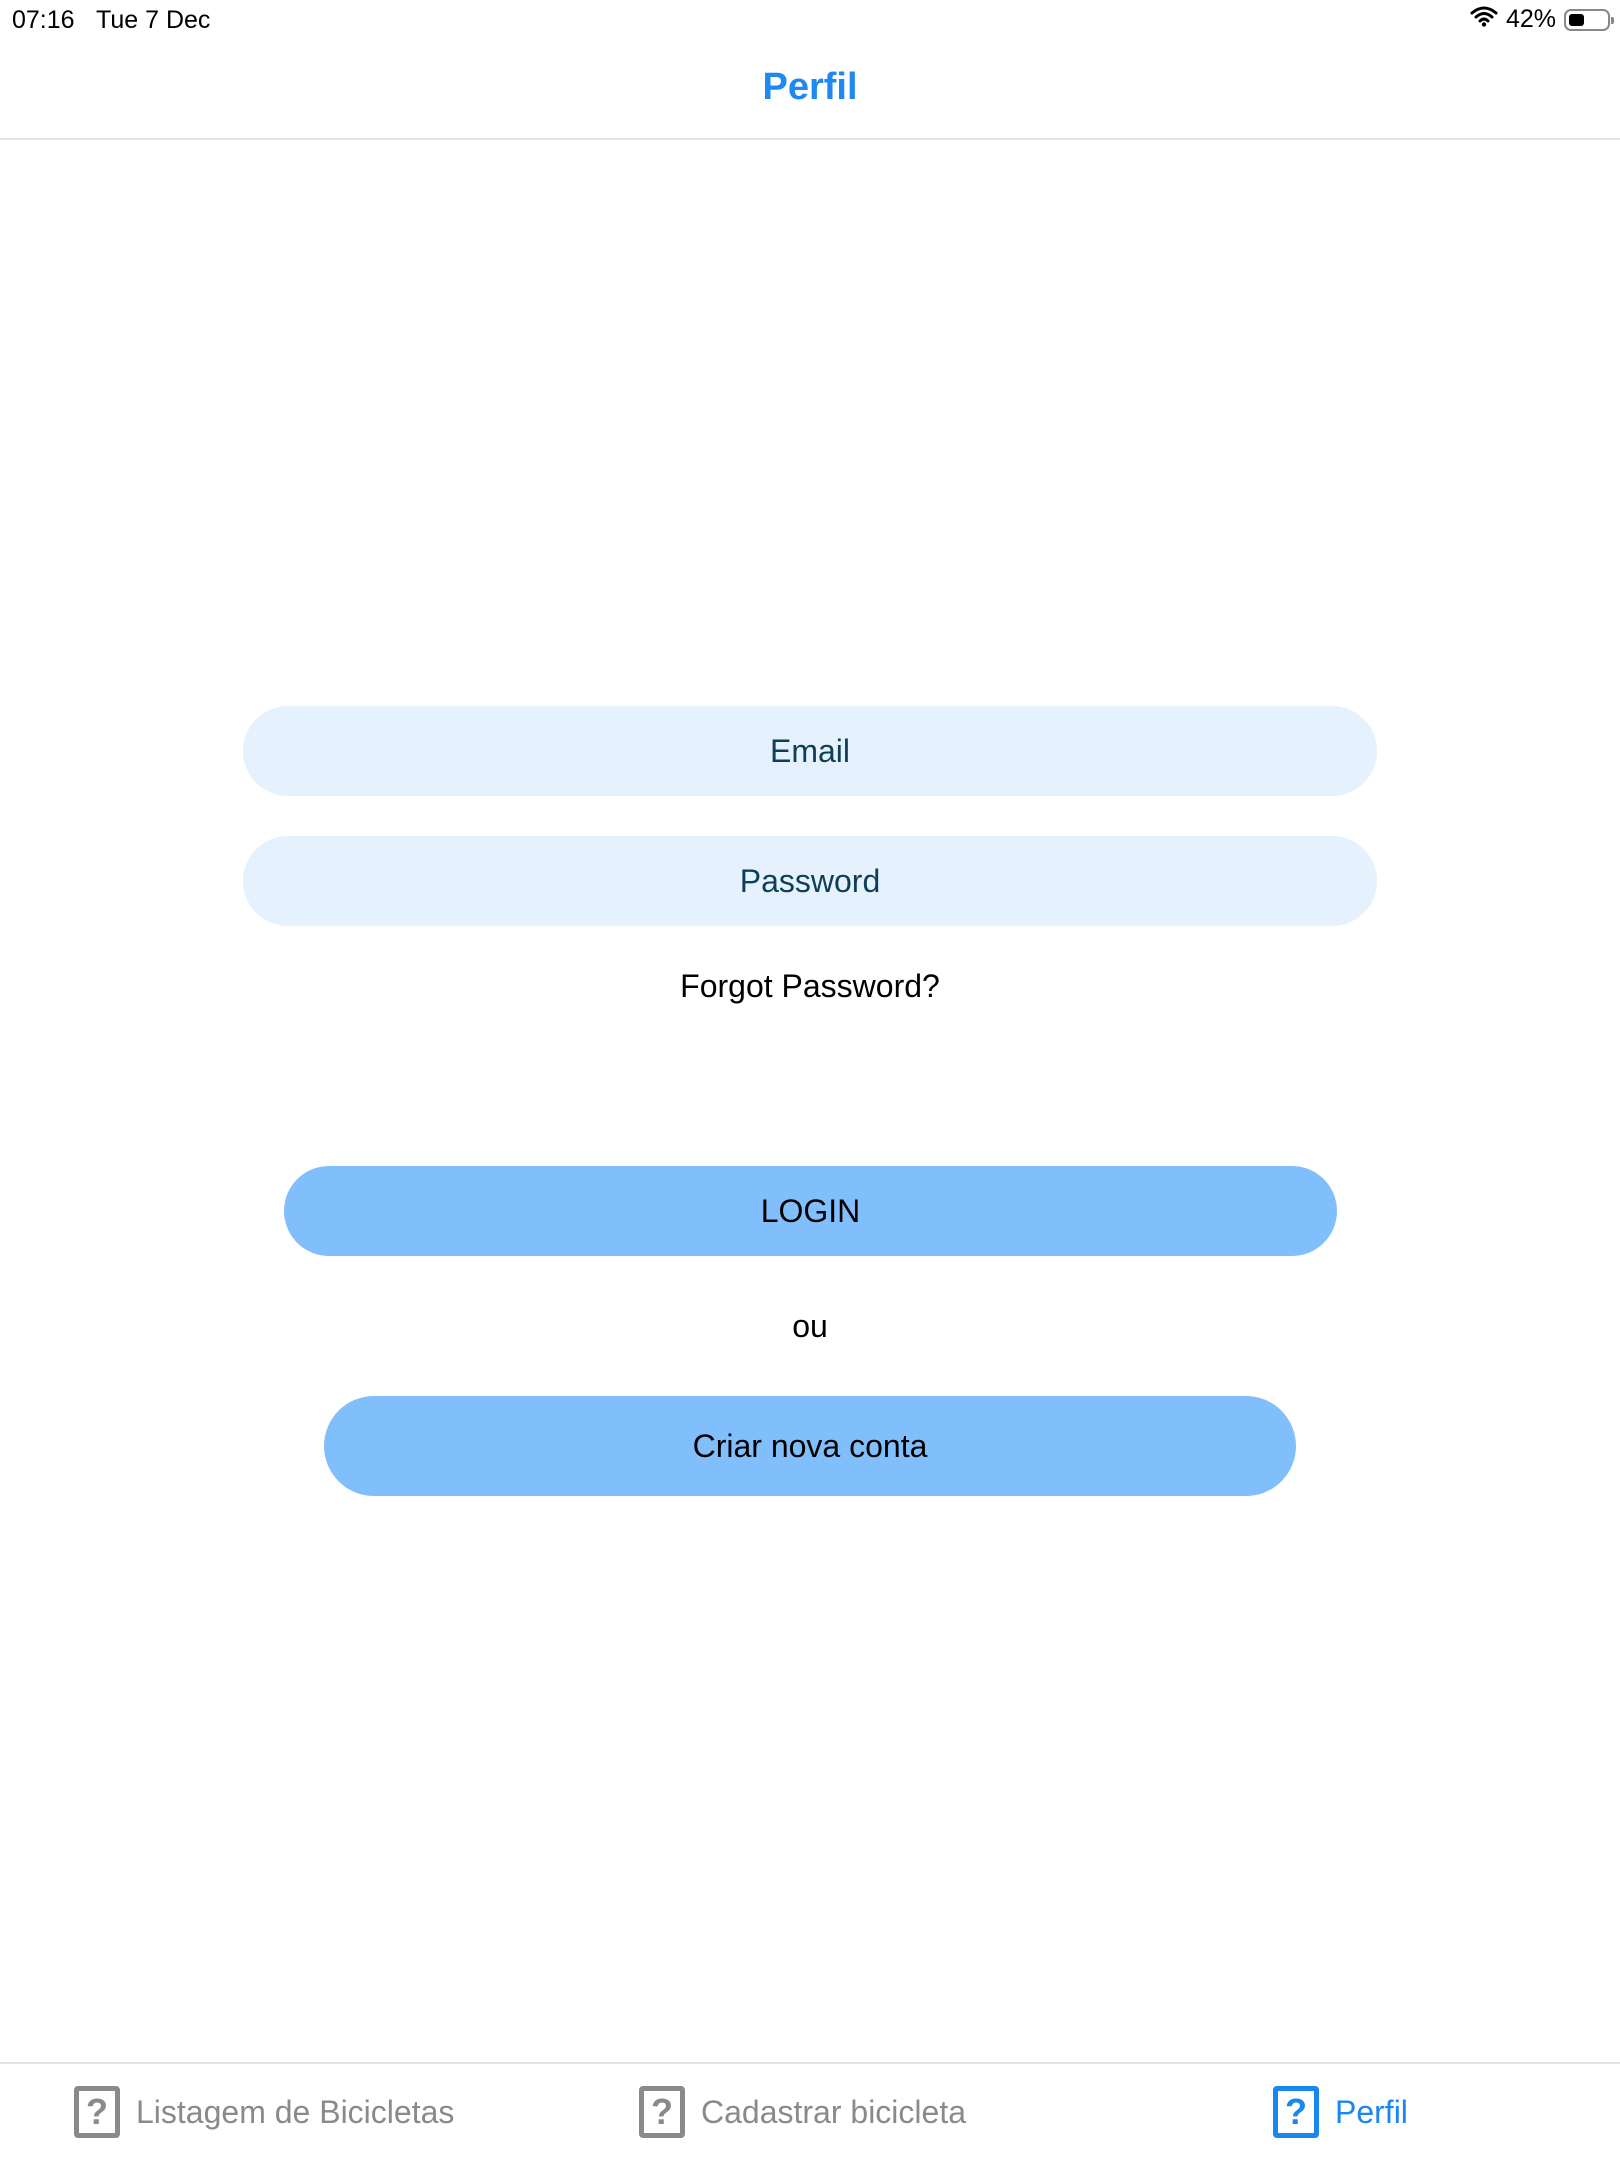  I want to click on tab-listagem-bicicletas: ? Listagem de Bicicletas, so click(264, 2112).